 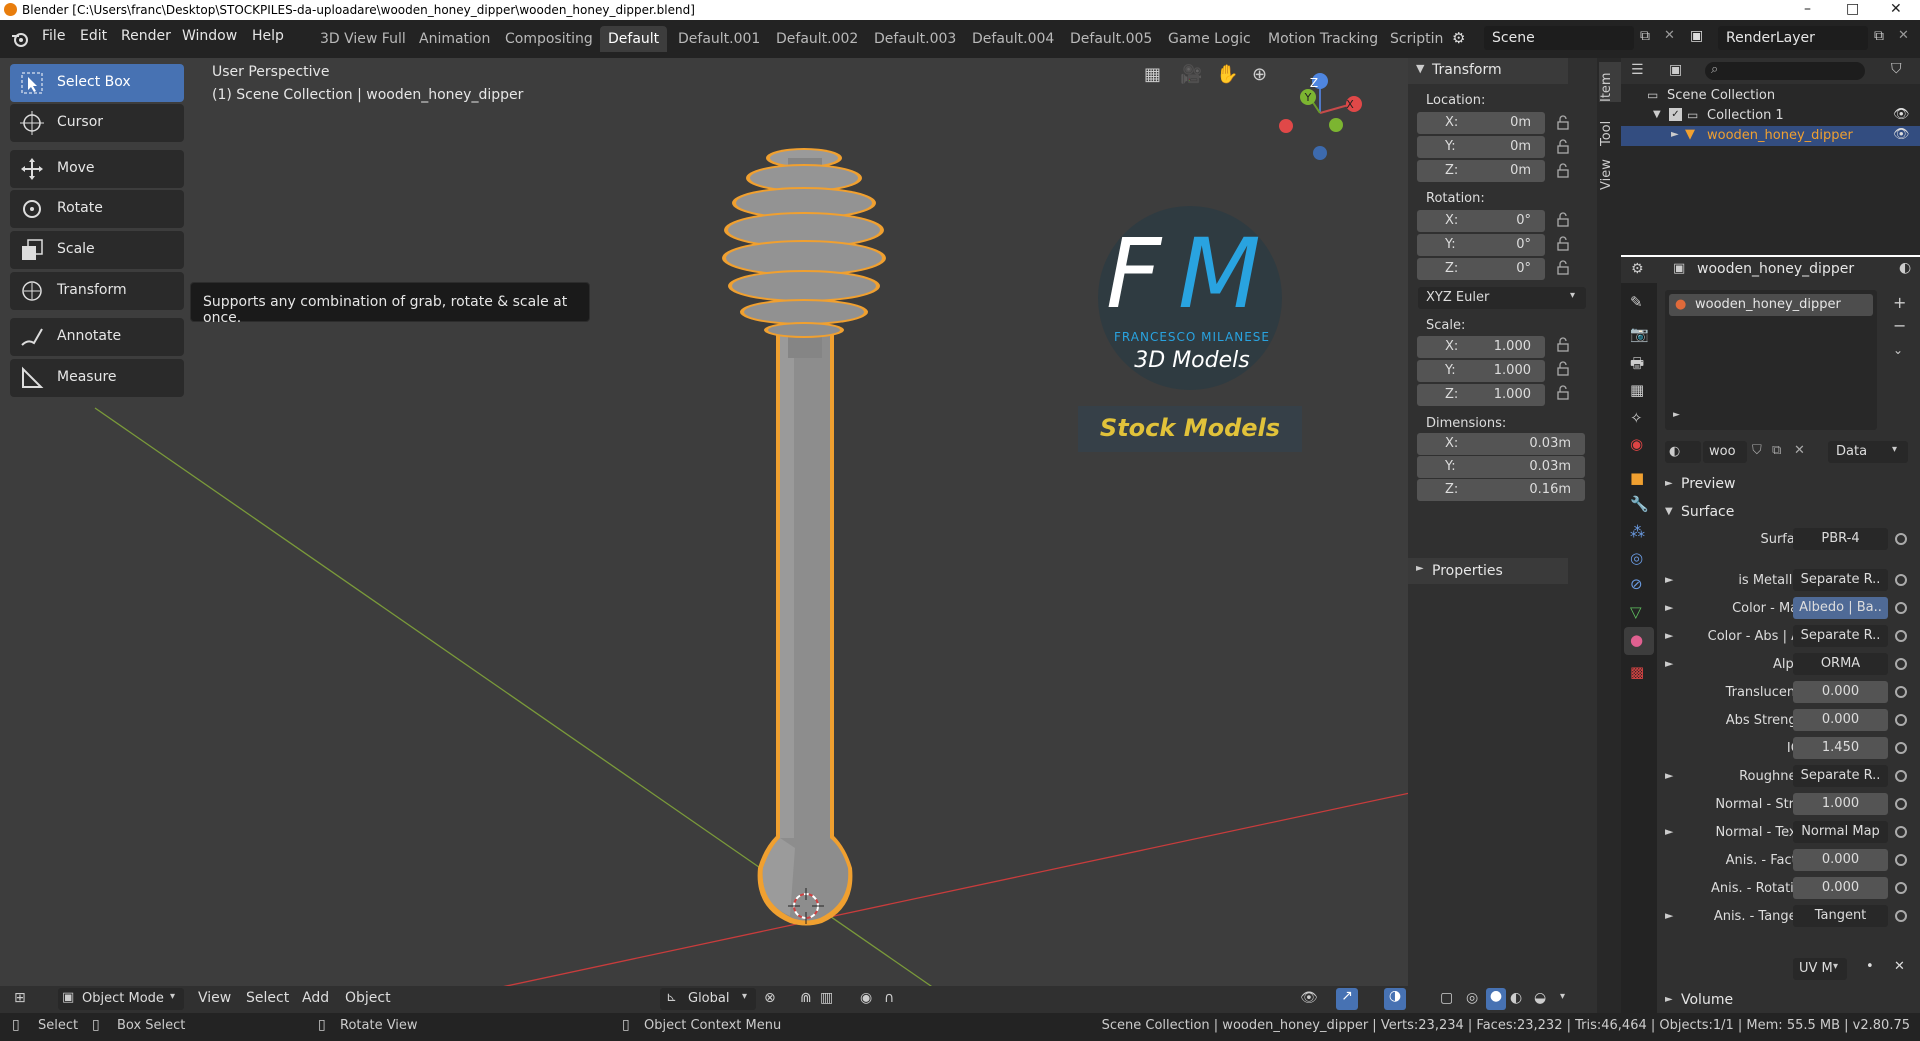 I want to click on outliner-row-object: ► ▼ wooden_honey_dipper 👁, so click(x=1770, y=136).